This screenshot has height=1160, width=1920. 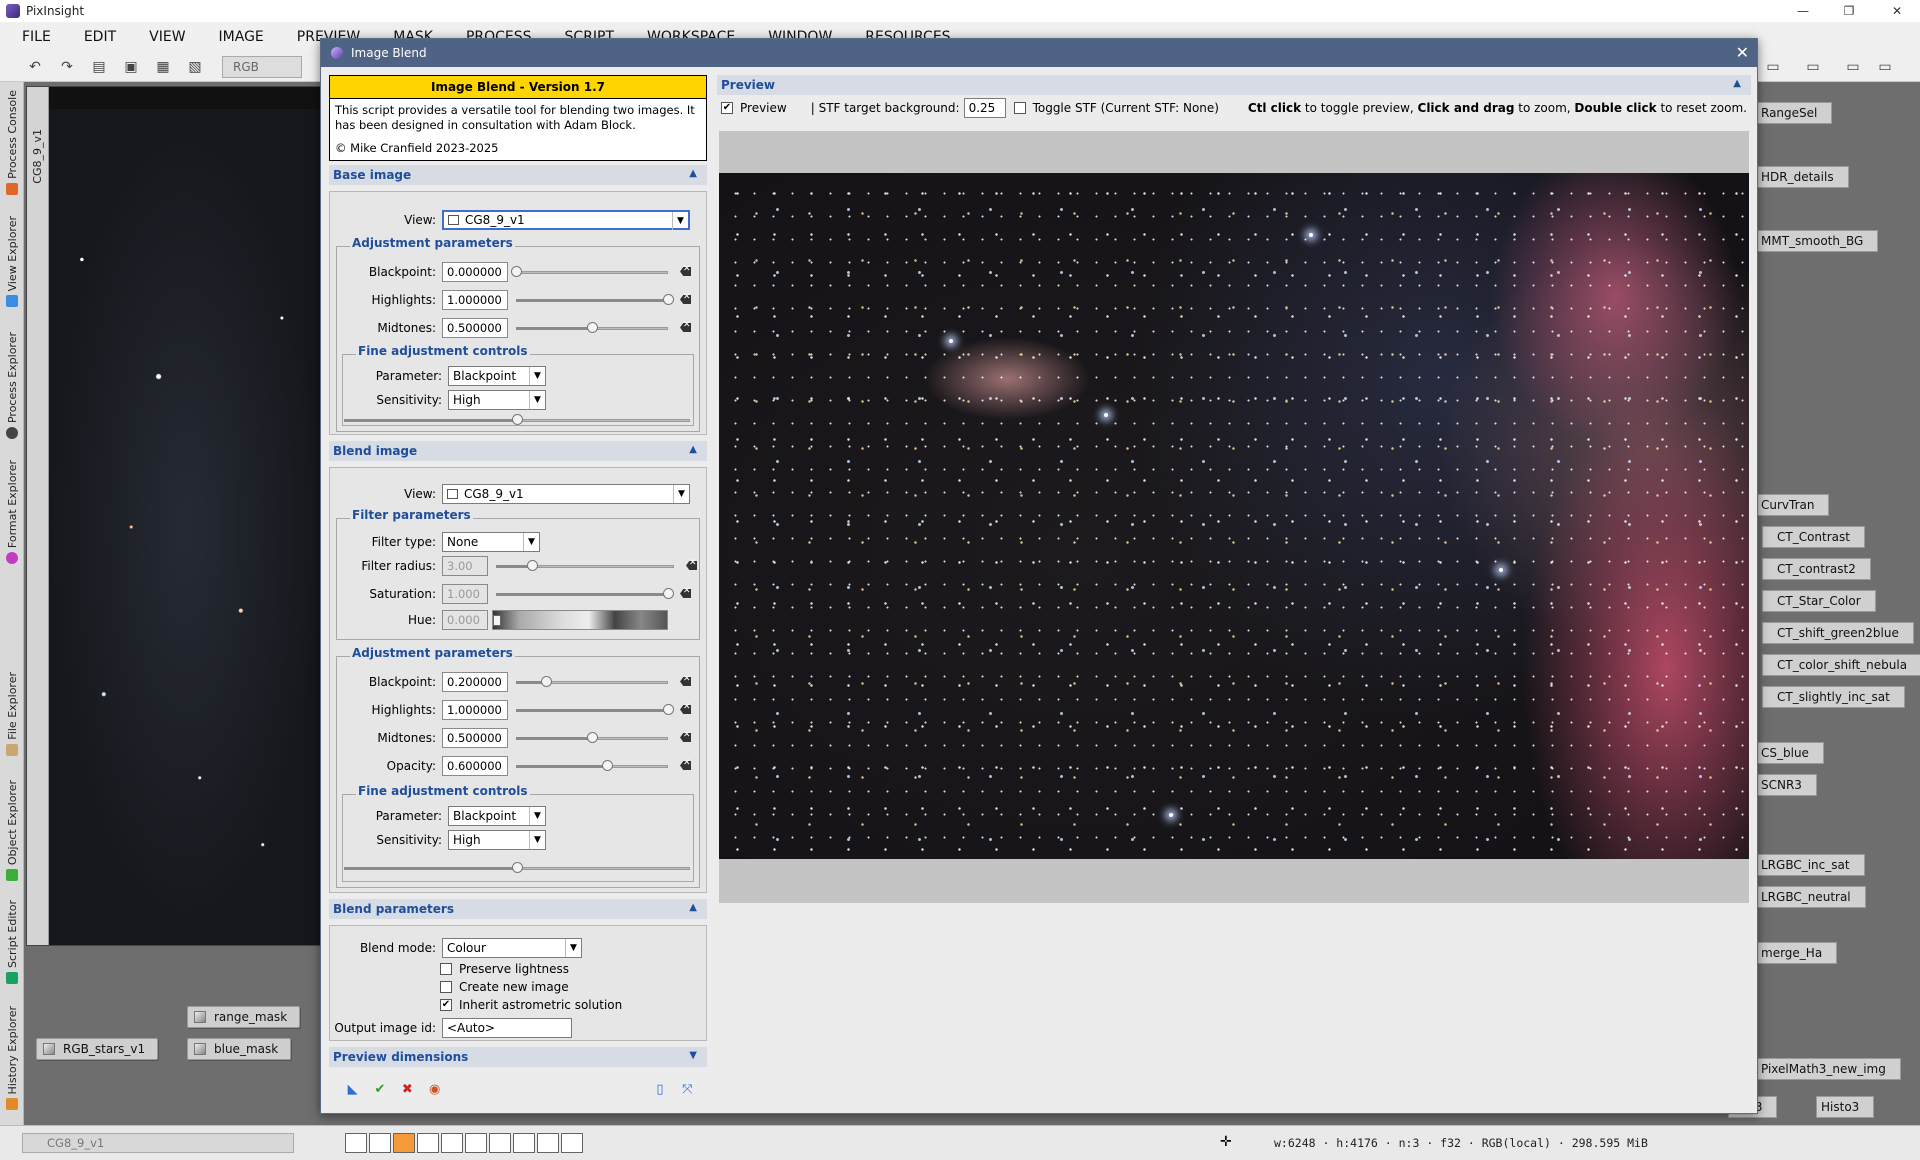 What do you see at coordinates (36, 37) in the screenshot?
I see `menu-file: FILE` at bounding box center [36, 37].